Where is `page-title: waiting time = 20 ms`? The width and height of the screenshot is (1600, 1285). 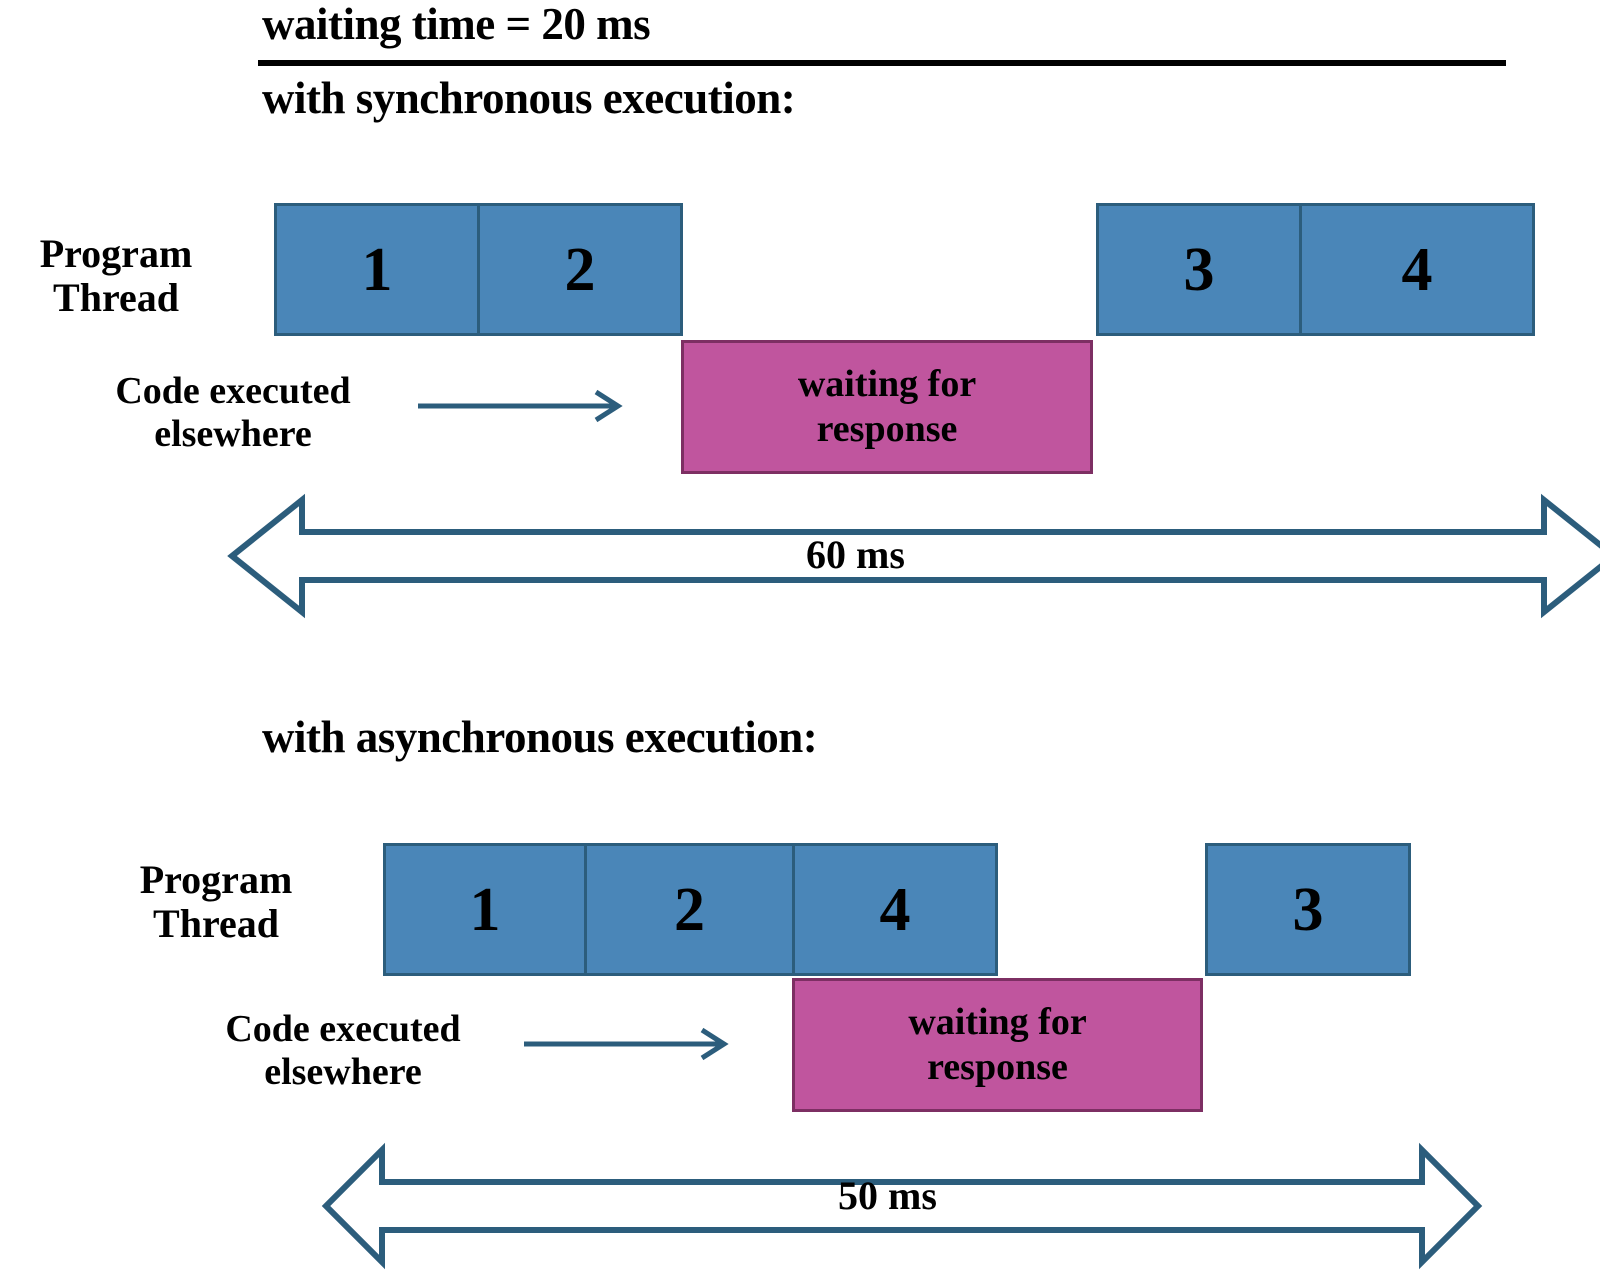
page-title: waiting time = 20 ms is located at coordinates (456, 24).